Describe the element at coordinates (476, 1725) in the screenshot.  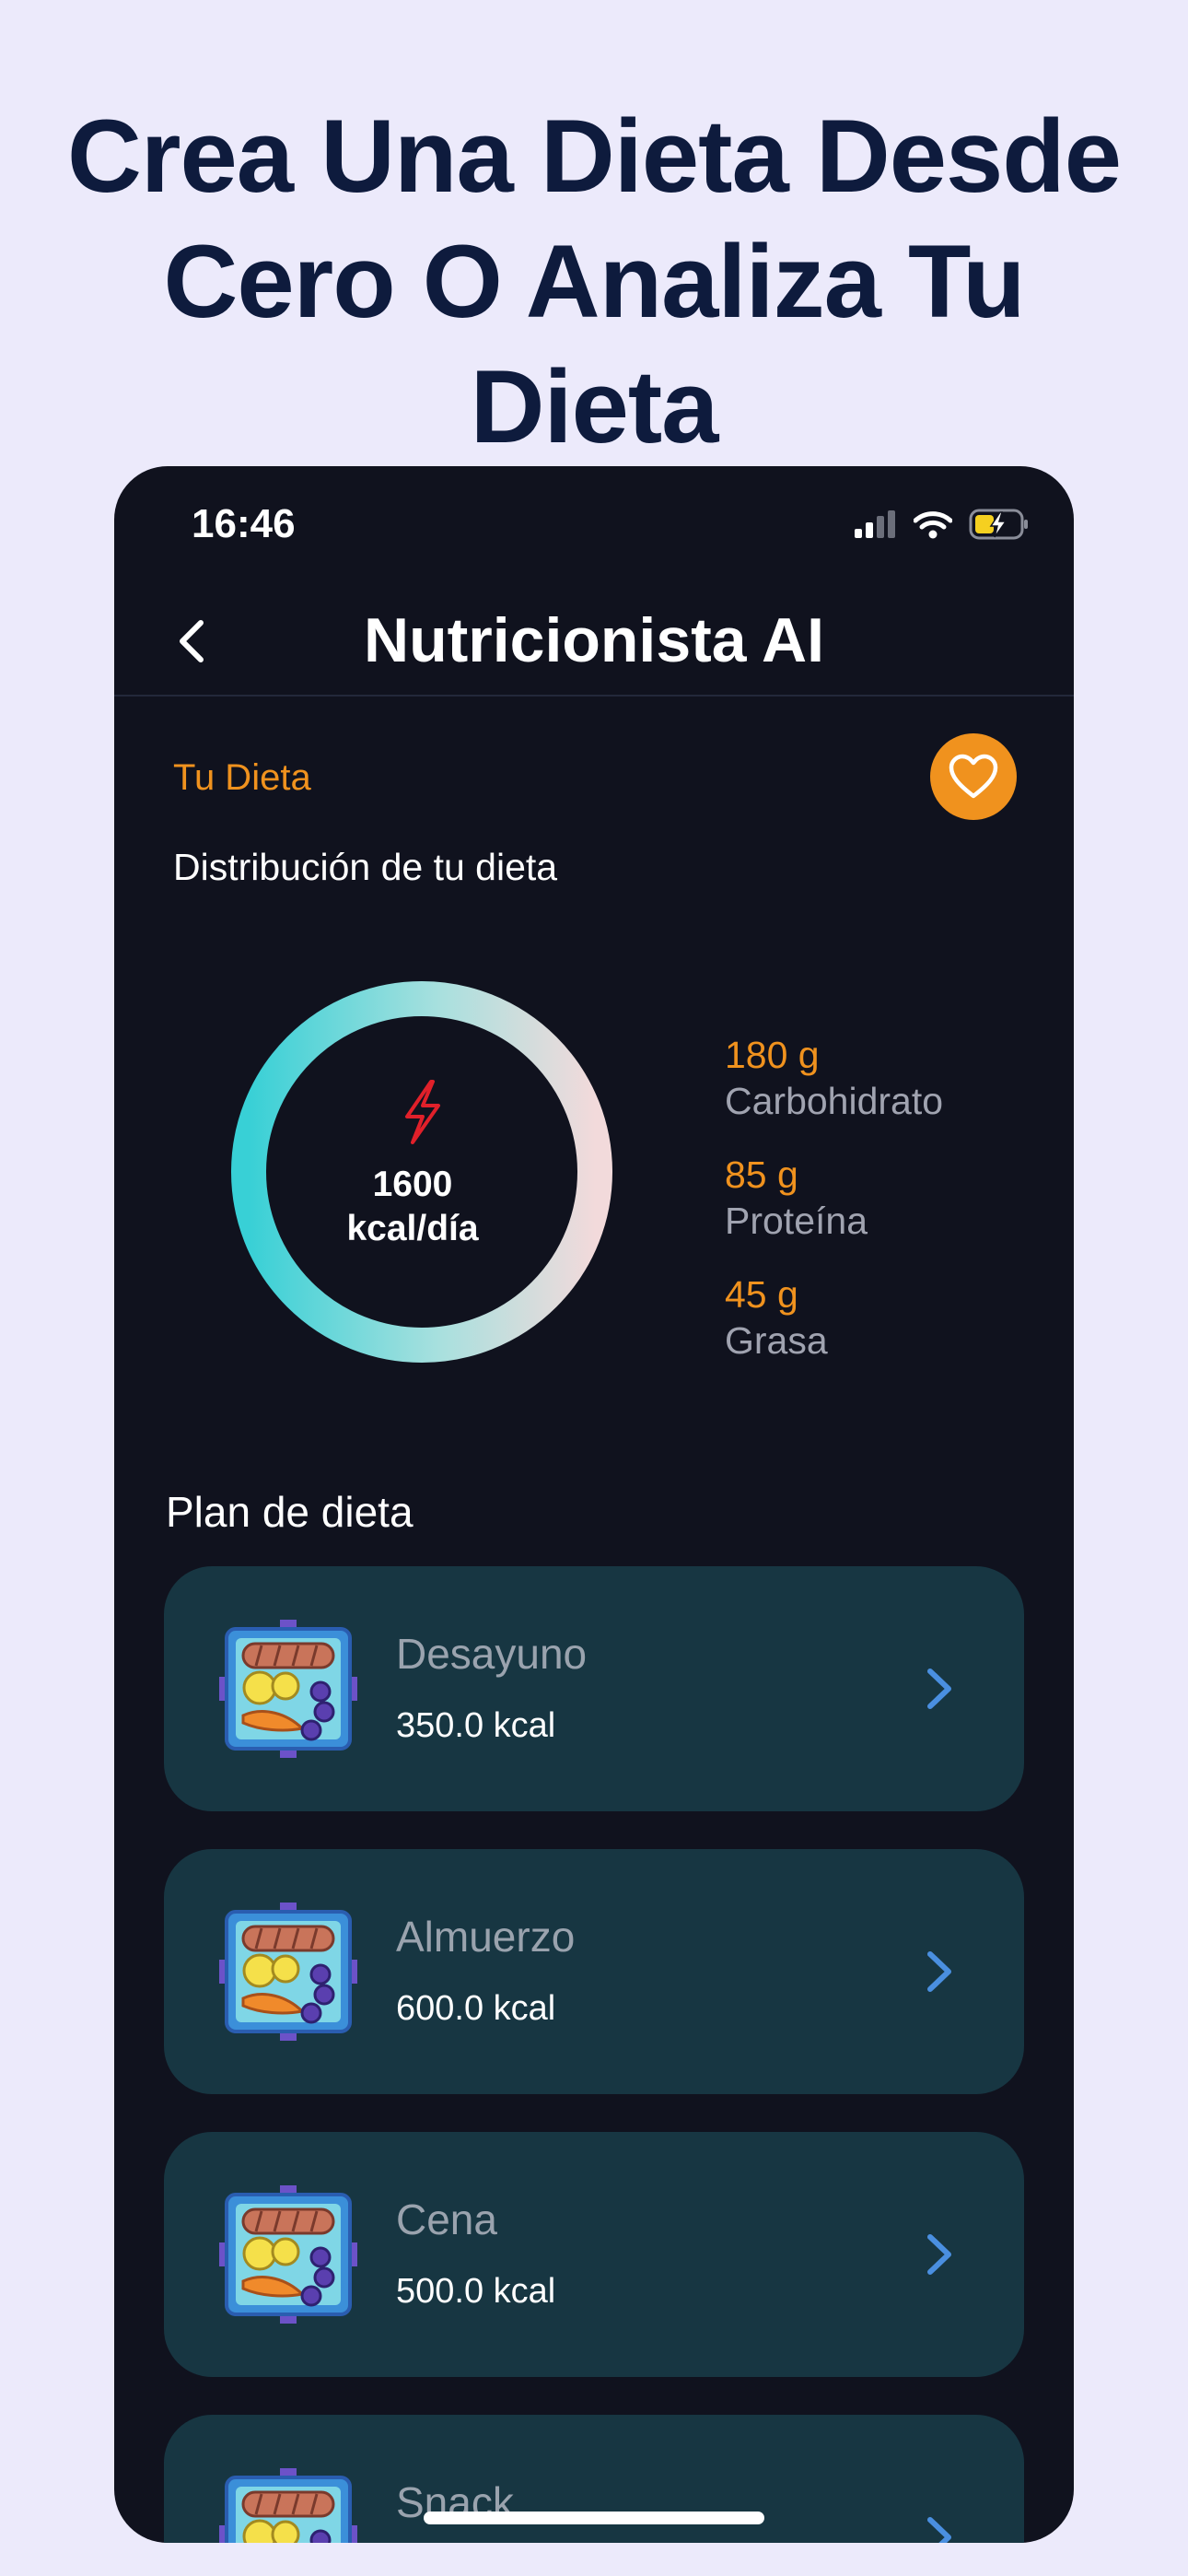
I see `meal-kcal: 350.0 kcal` at that location.